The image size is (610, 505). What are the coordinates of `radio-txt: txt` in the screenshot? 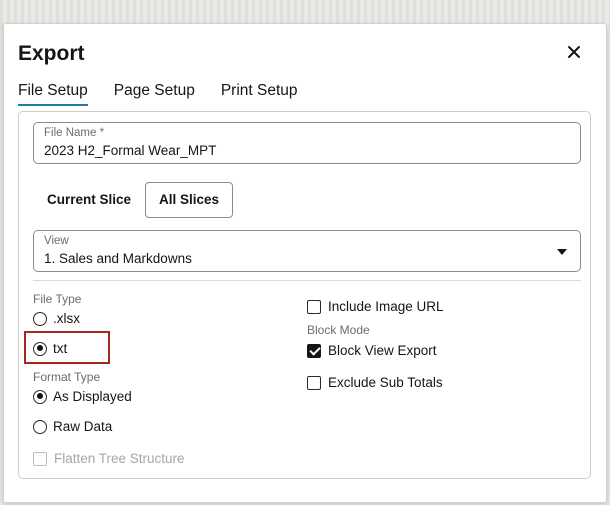 It's located at (50, 348).